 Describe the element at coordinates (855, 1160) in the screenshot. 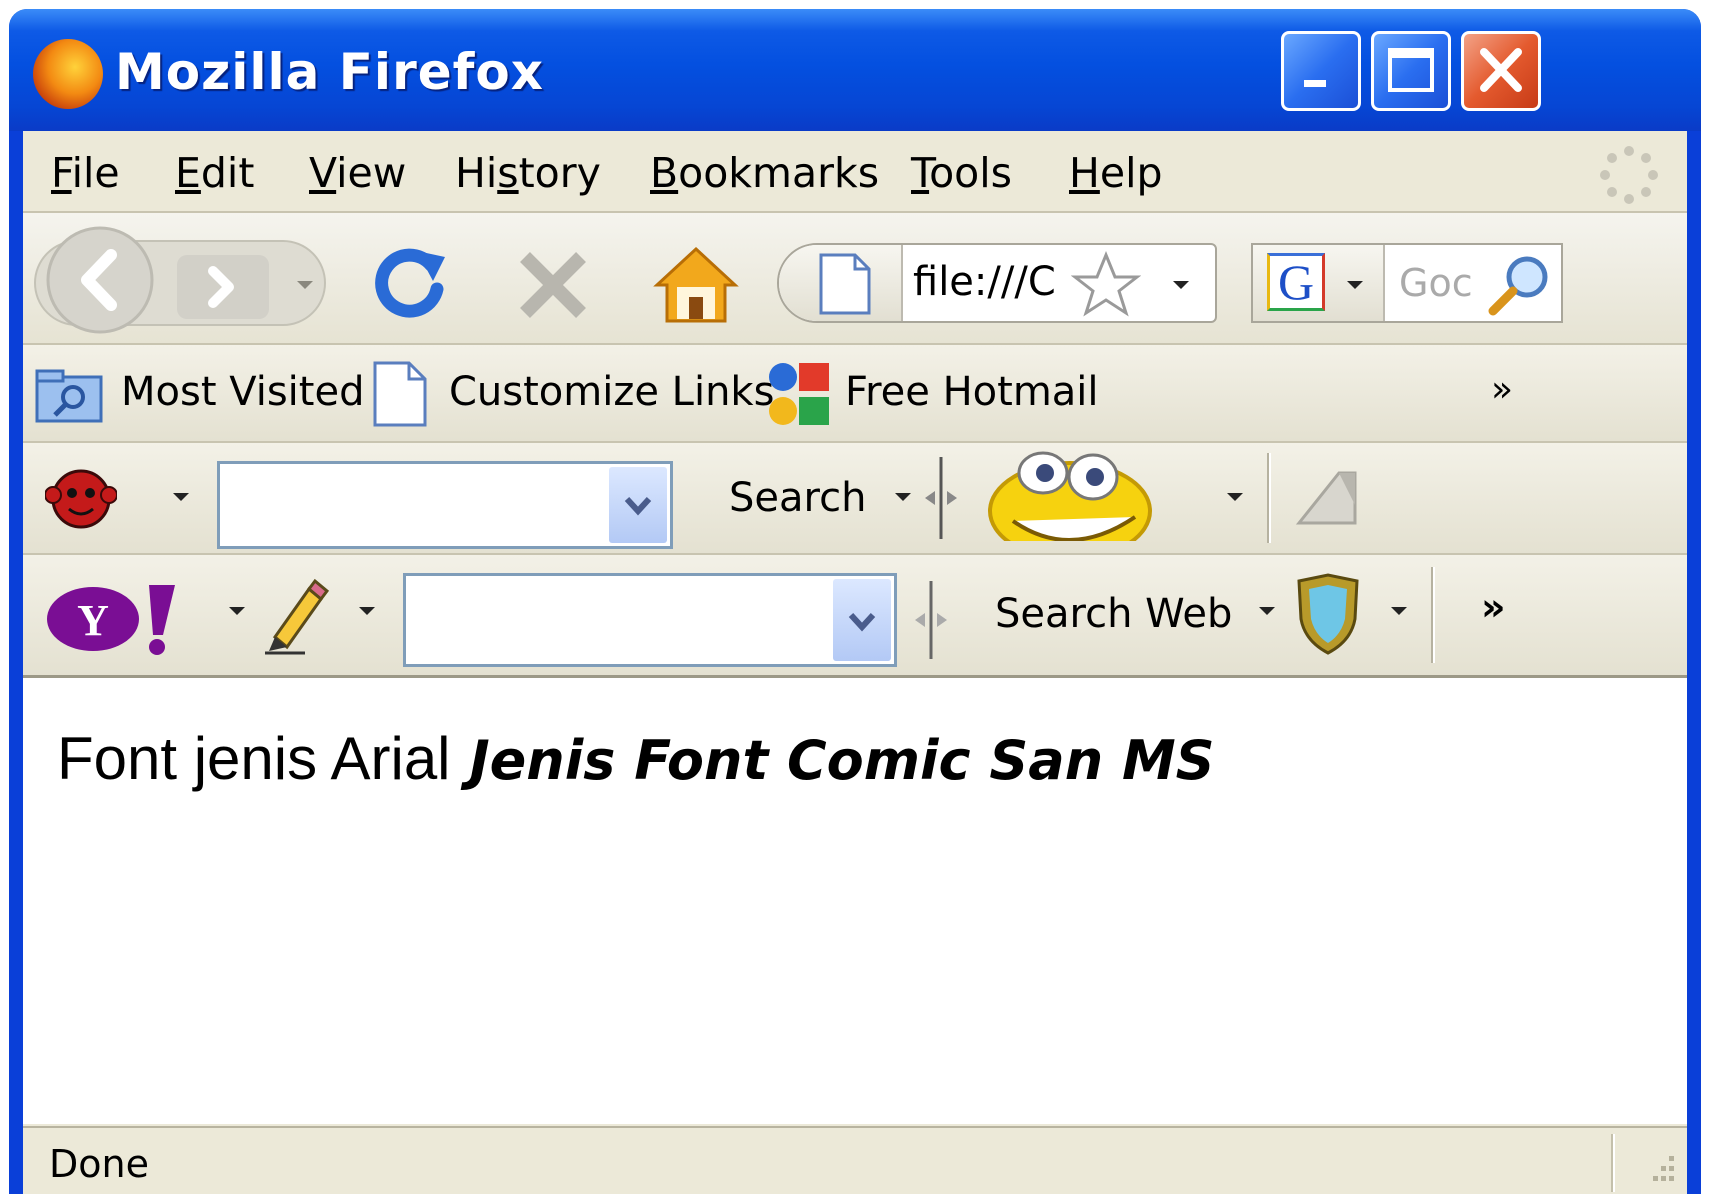

I see `status-bar: Done` at that location.